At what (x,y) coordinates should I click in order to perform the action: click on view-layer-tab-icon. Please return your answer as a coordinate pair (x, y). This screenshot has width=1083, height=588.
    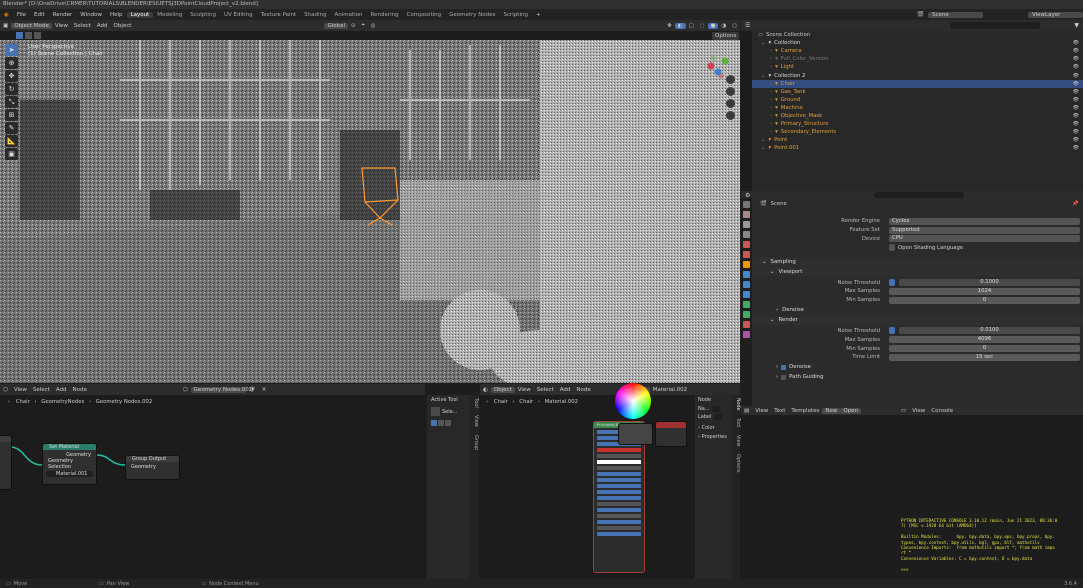
    Looking at the image, I should click on (746, 234).